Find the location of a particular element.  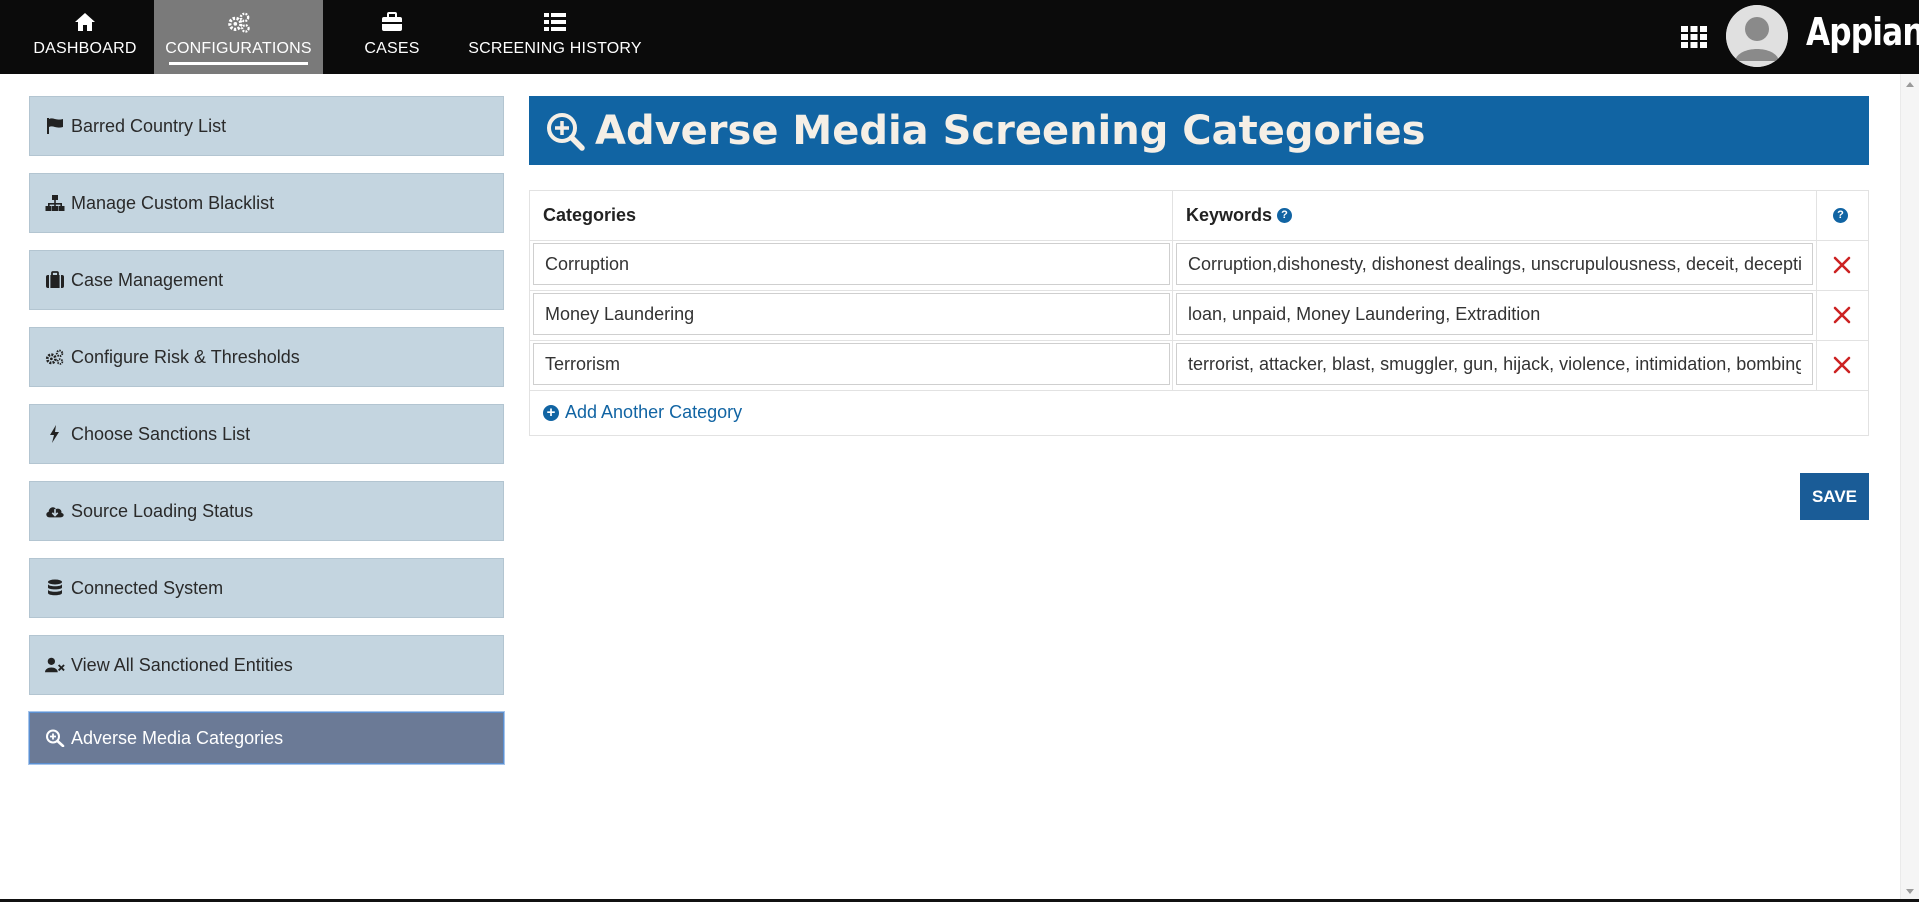

active-tab-underline is located at coordinates (238, 63).